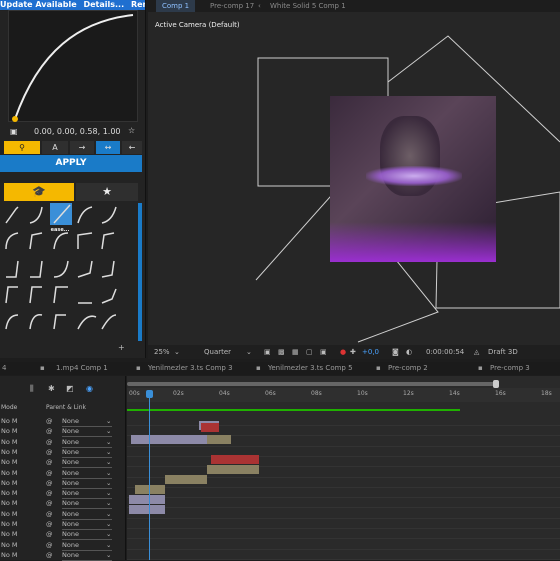 The width and height of the screenshot is (560, 561). What do you see at coordinates (149, 394) in the screenshot?
I see `playhead` at bounding box center [149, 394].